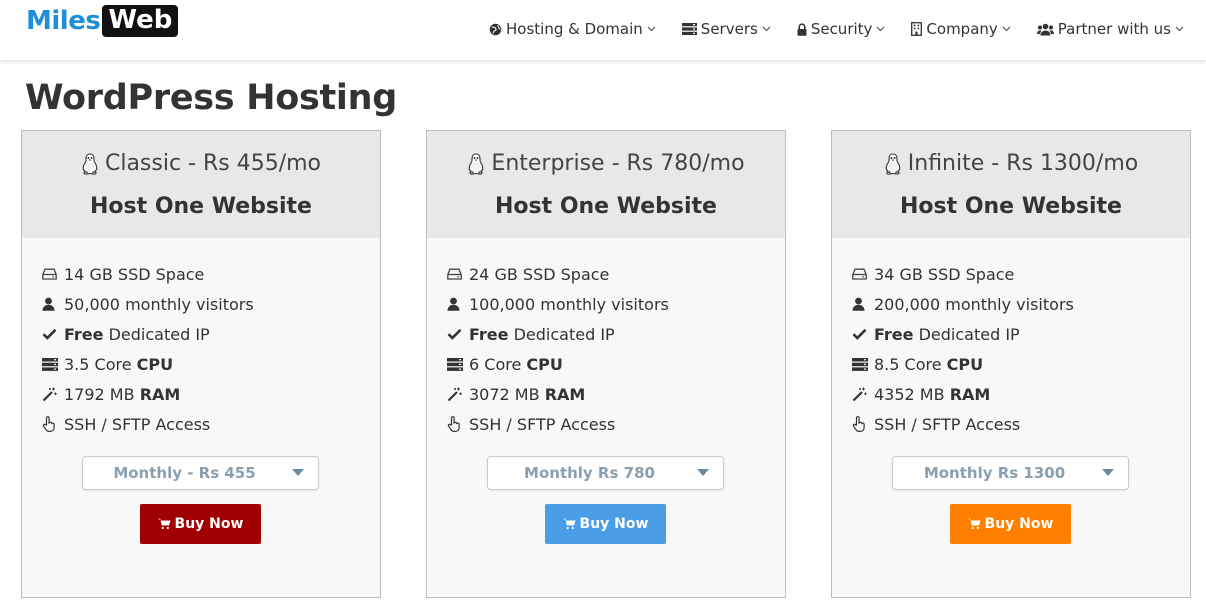 The height and width of the screenshot is (602, 1206). What do you see at coordinates (841, 29) in the screenshot?
I see `nav-security: Security` at bounding box center [841, 29].